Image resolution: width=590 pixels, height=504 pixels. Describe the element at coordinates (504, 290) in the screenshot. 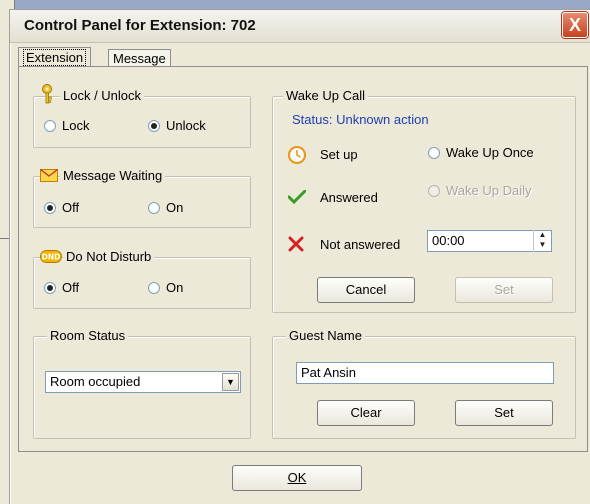

I see `wake-up-set-button: Set` at that location.